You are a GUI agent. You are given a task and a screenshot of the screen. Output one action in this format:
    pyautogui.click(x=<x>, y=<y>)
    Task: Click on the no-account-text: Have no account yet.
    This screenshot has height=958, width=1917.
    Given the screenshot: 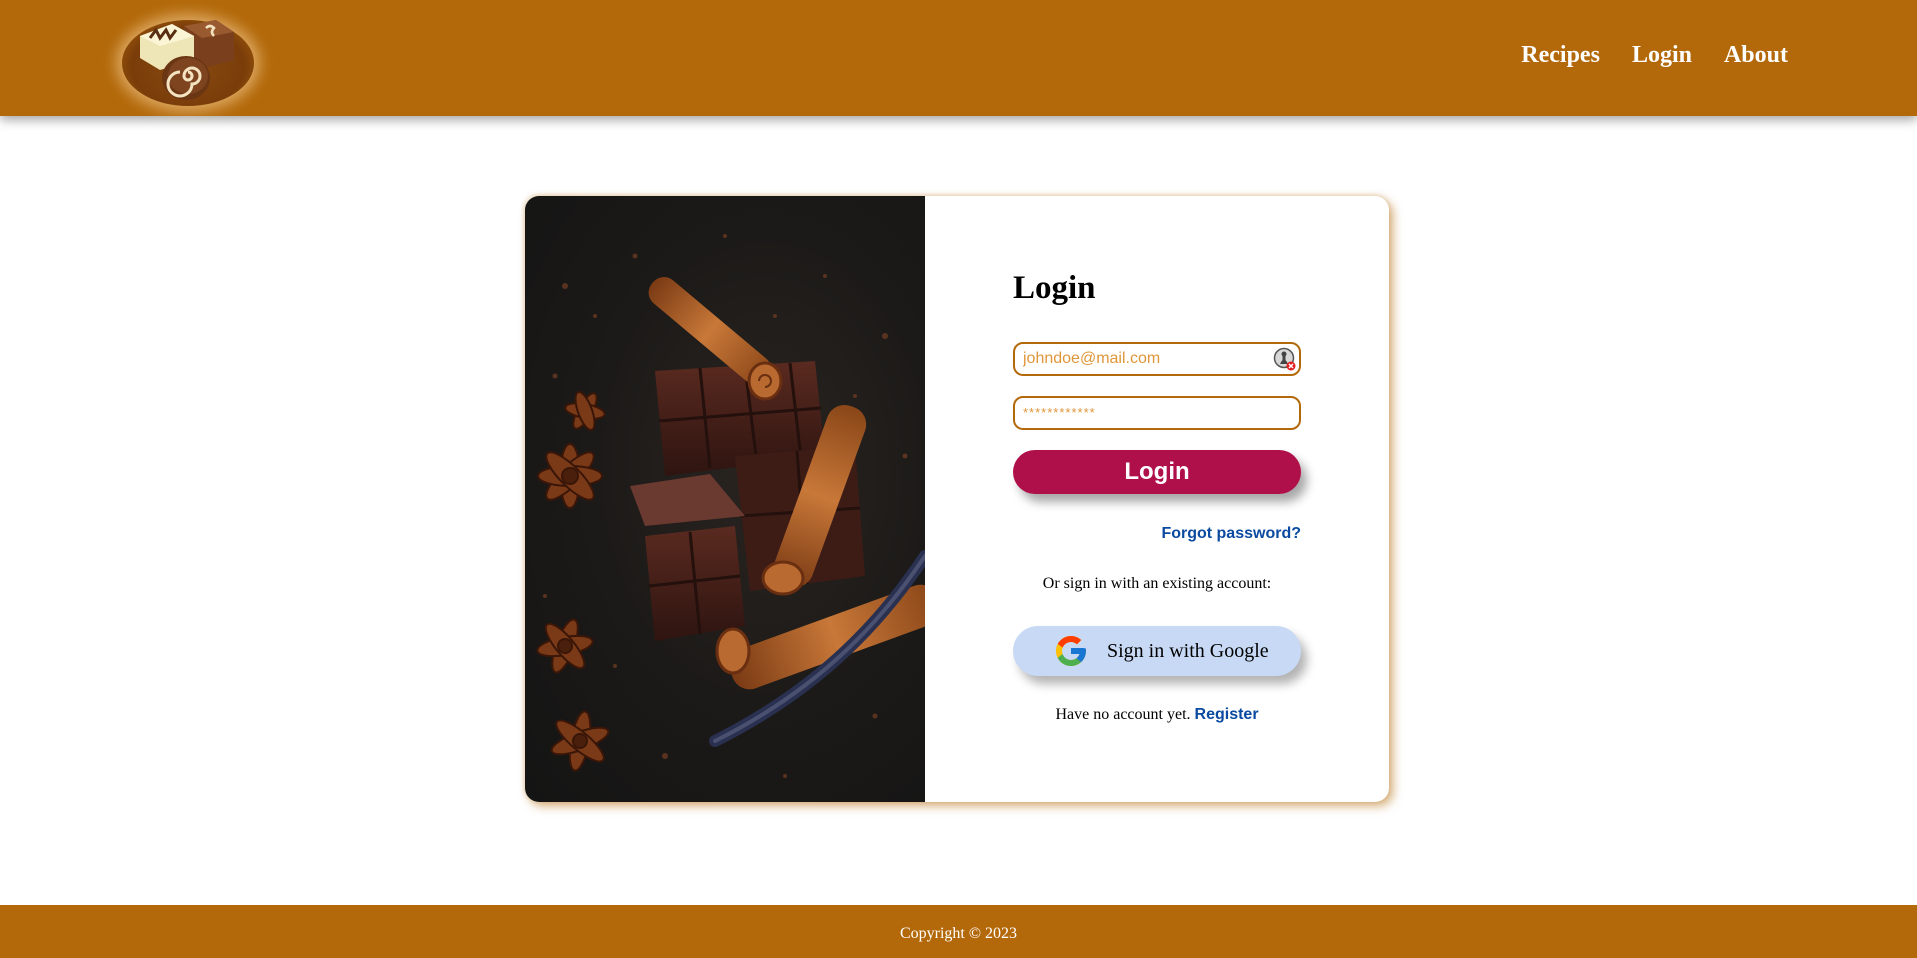 What is the action you would take?
    pyautogui.click(x=1123, y=714)
    